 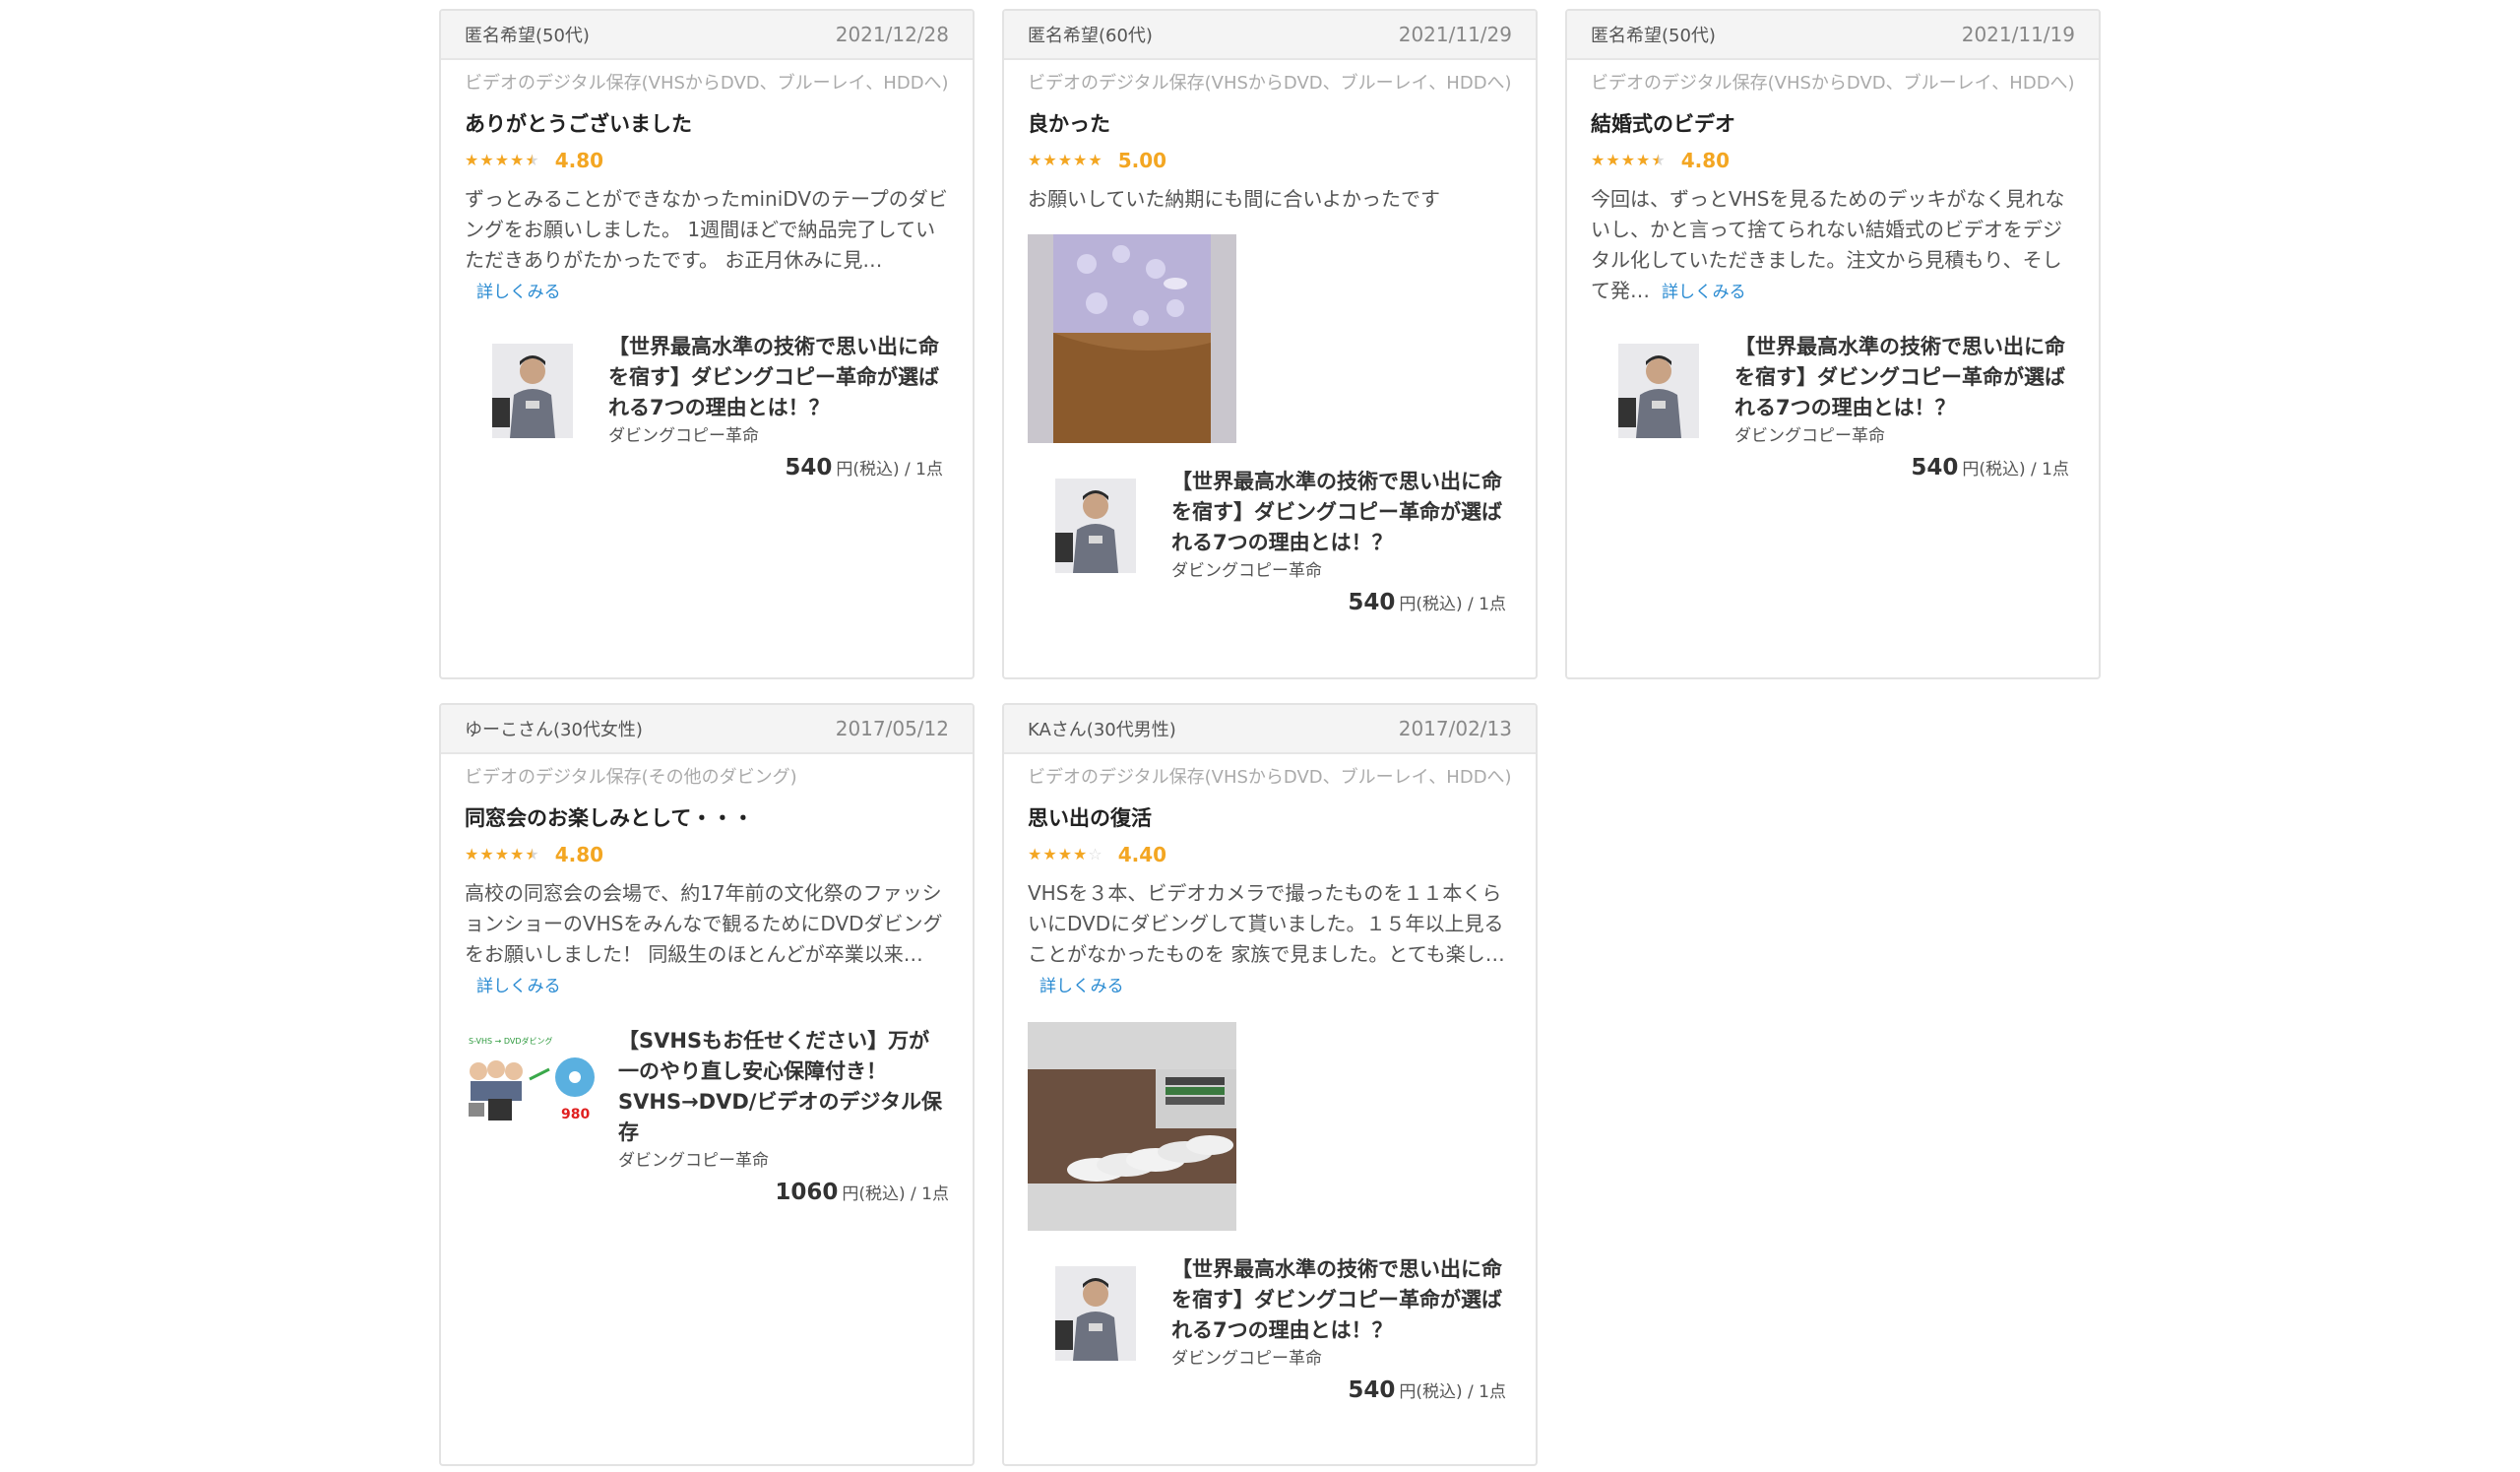 I want to click on review-title: 同窓会のお楽しみとして・・・, so click(x=609, y=818).